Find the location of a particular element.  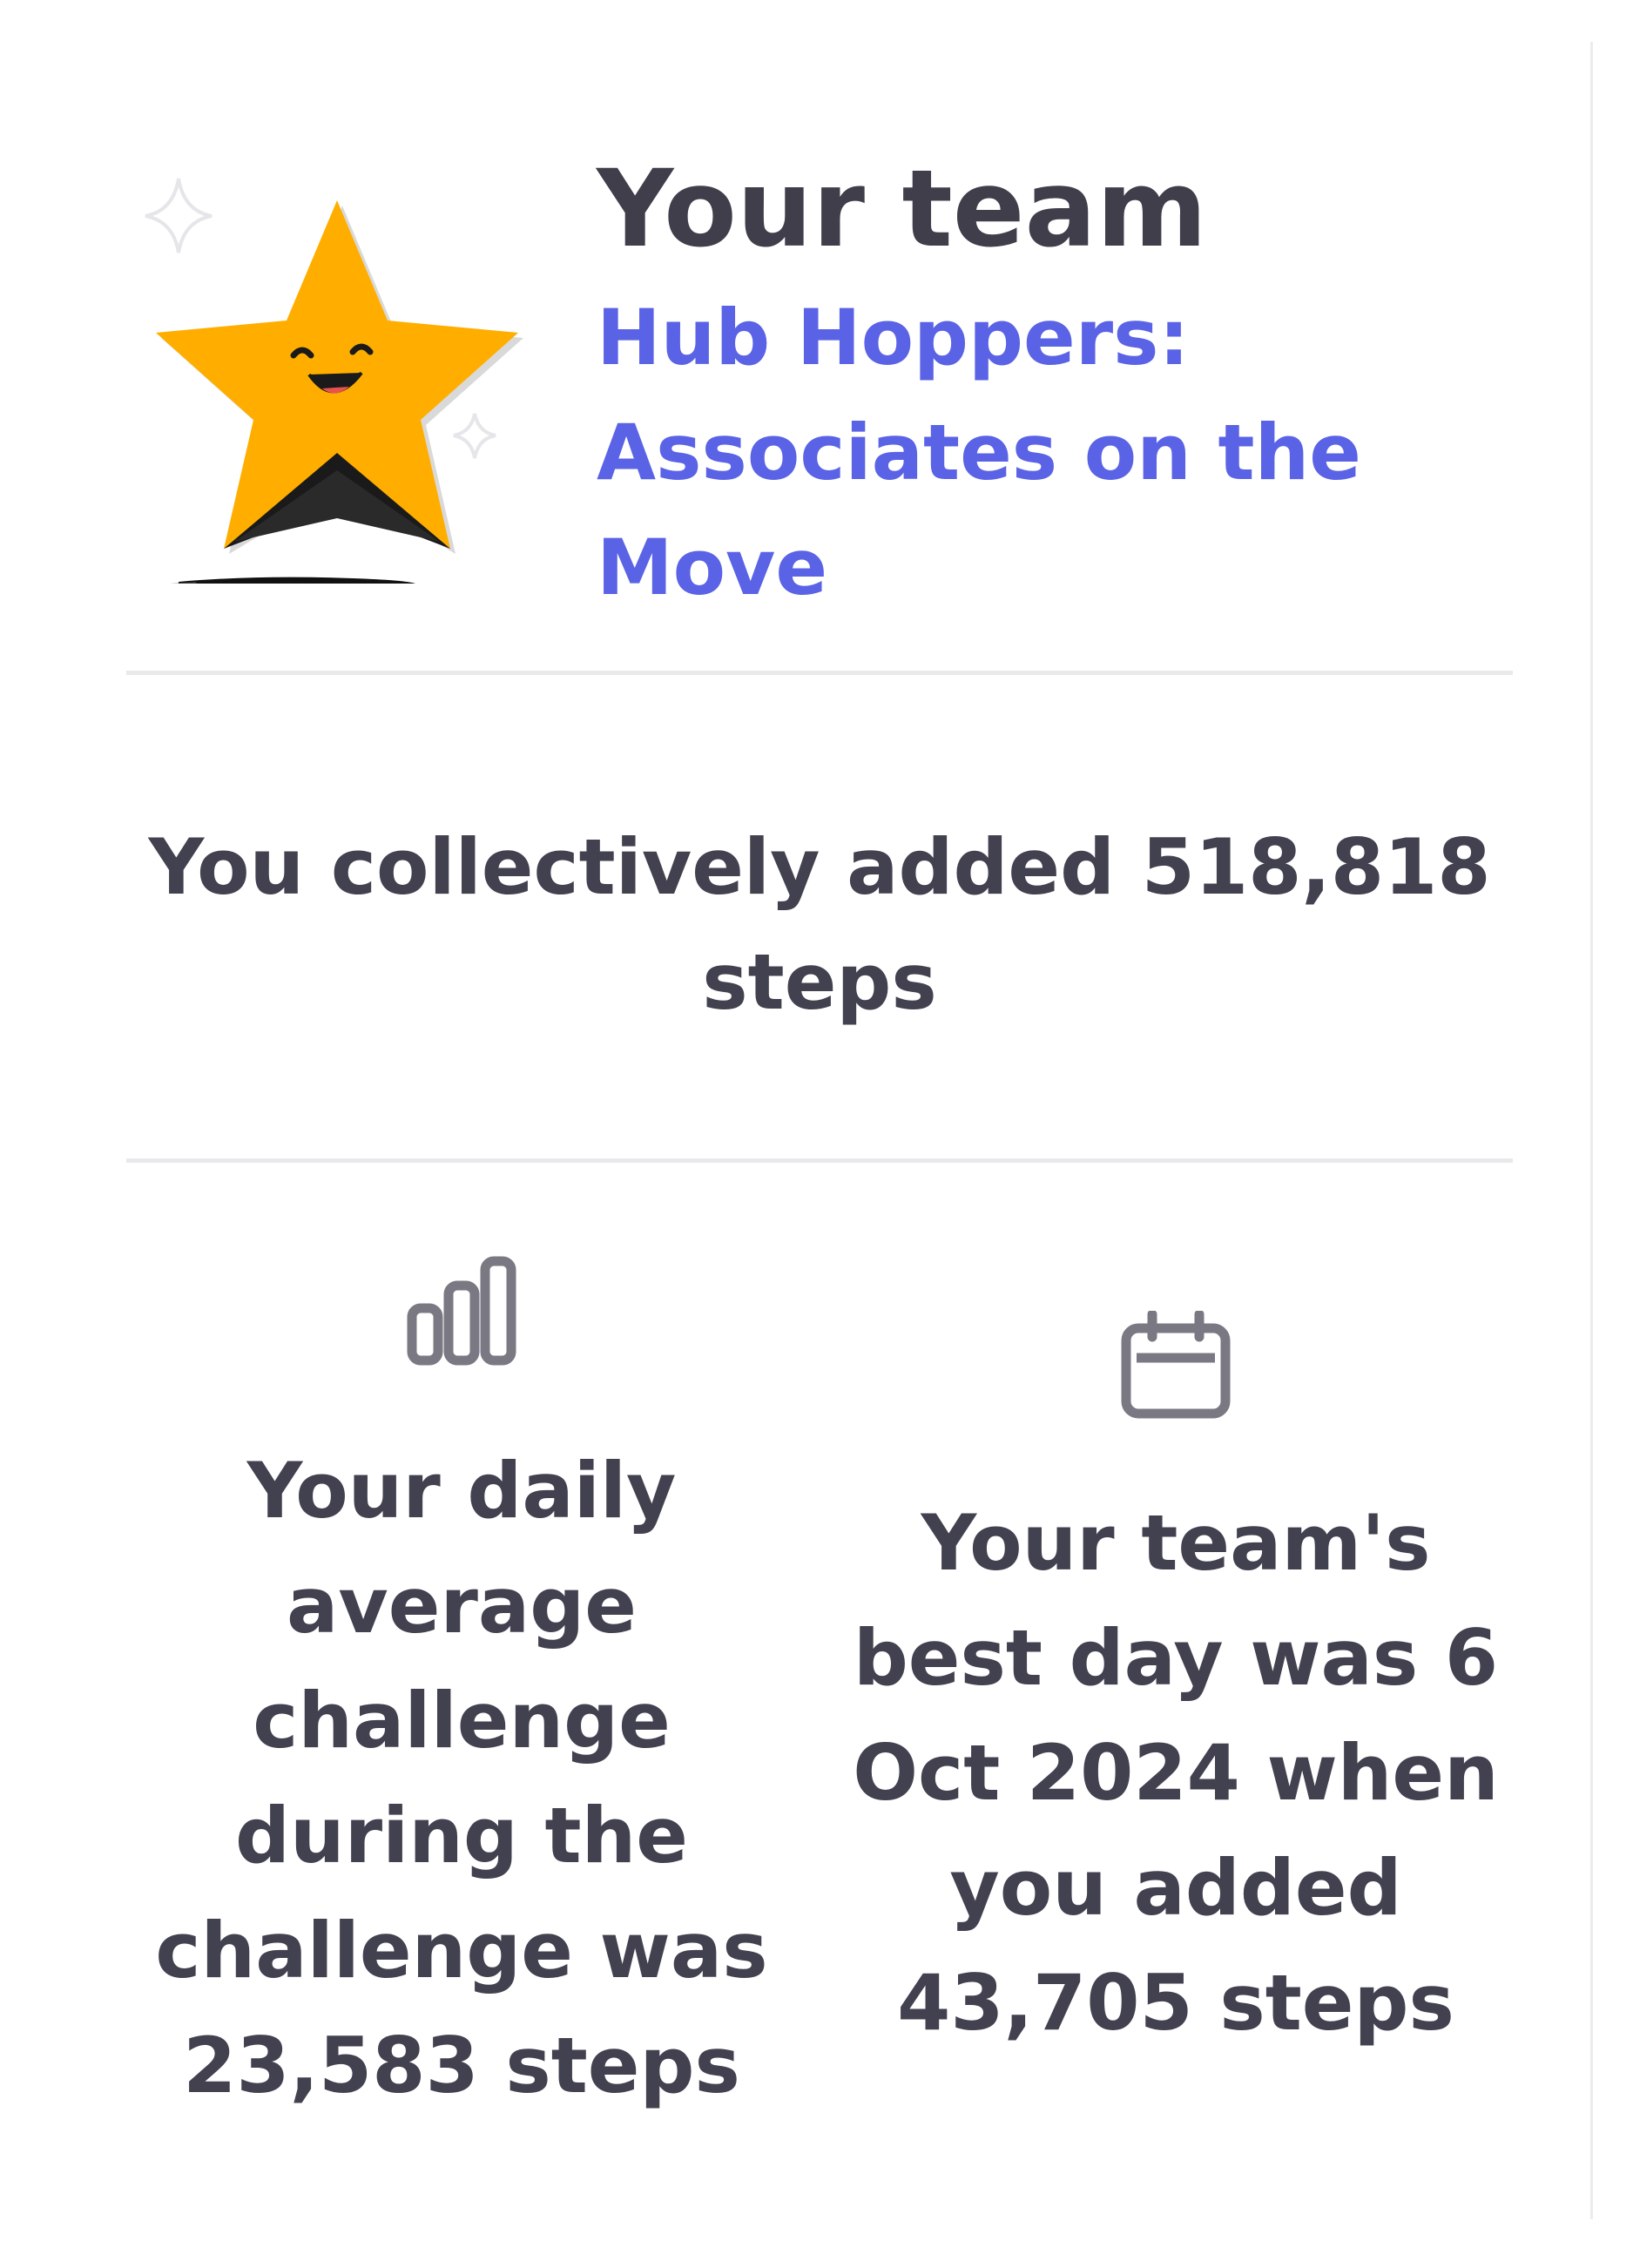

team-heading: Your team is located at coordinates (902, 209).